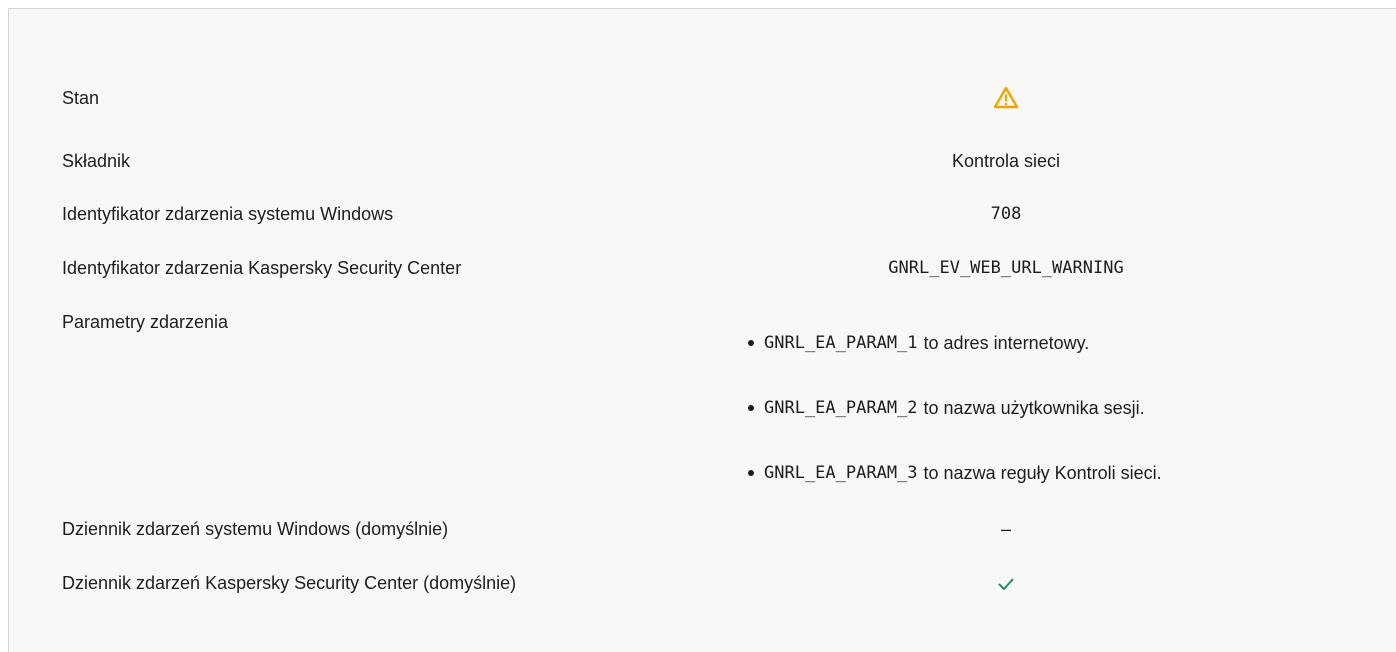  I want to click on value-component: Kontrola sieci, so click(1006, 161).